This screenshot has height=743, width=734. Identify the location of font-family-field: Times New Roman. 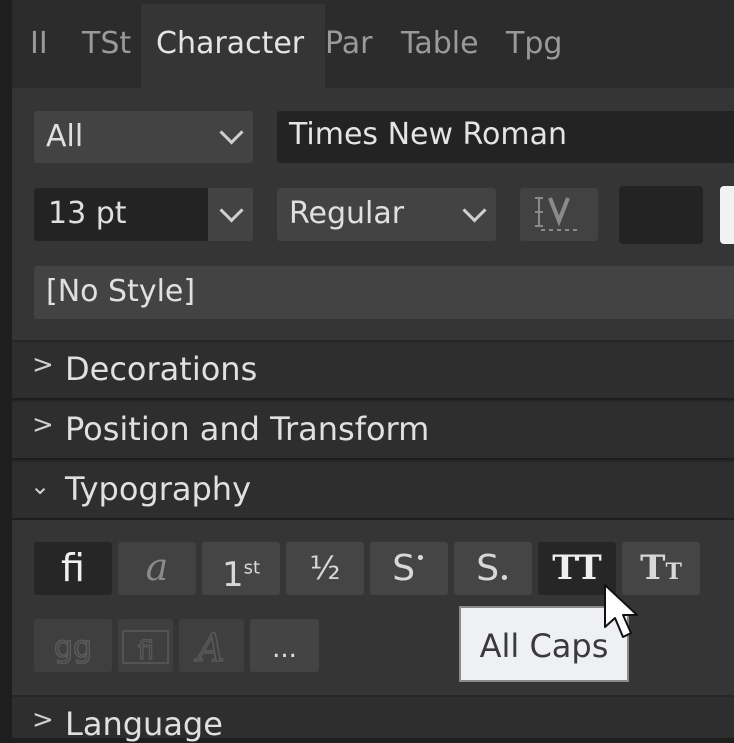
(505, 137).